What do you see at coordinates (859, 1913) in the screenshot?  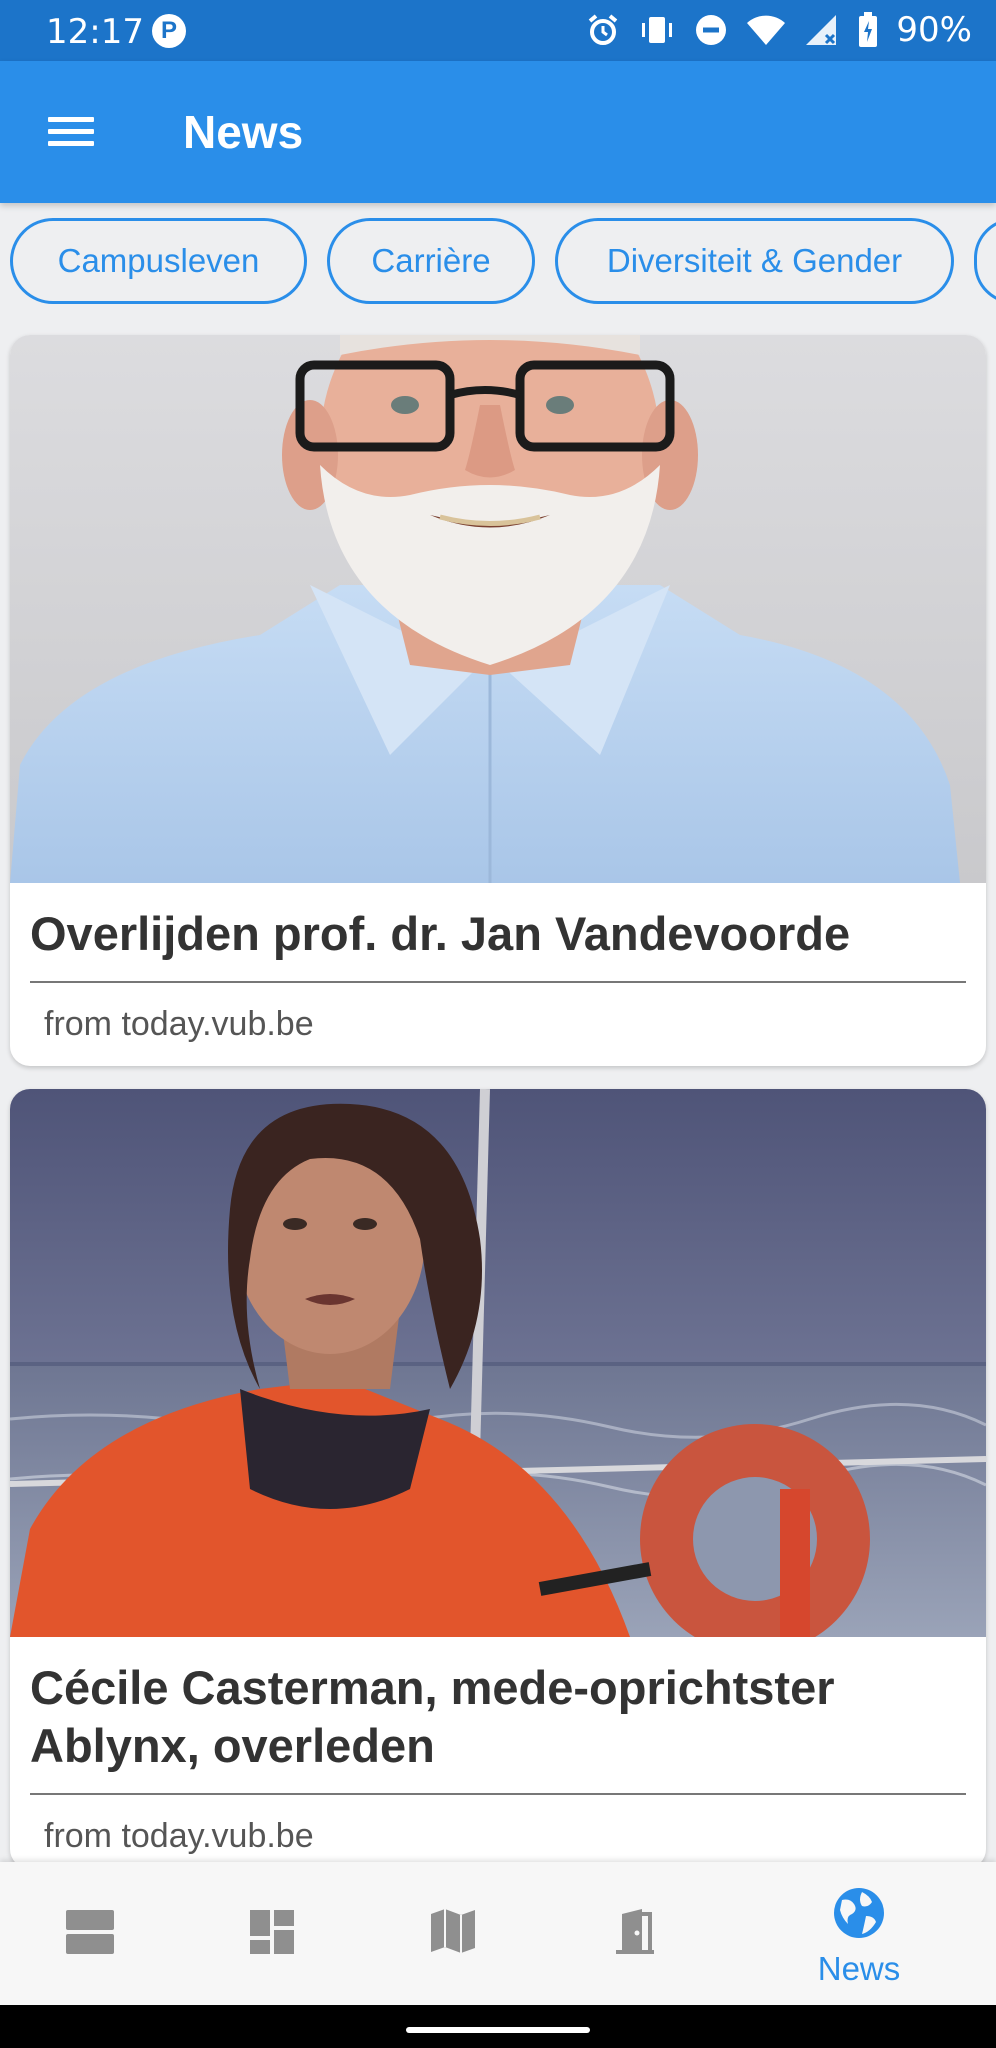 I see `globe-icon` at bounding box center [859, 1913].